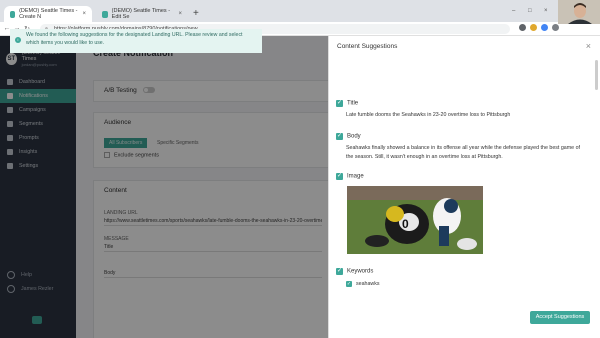 The height and width of the screenshot is (338, 600). I want to click on star-icon, so click(522, 27).